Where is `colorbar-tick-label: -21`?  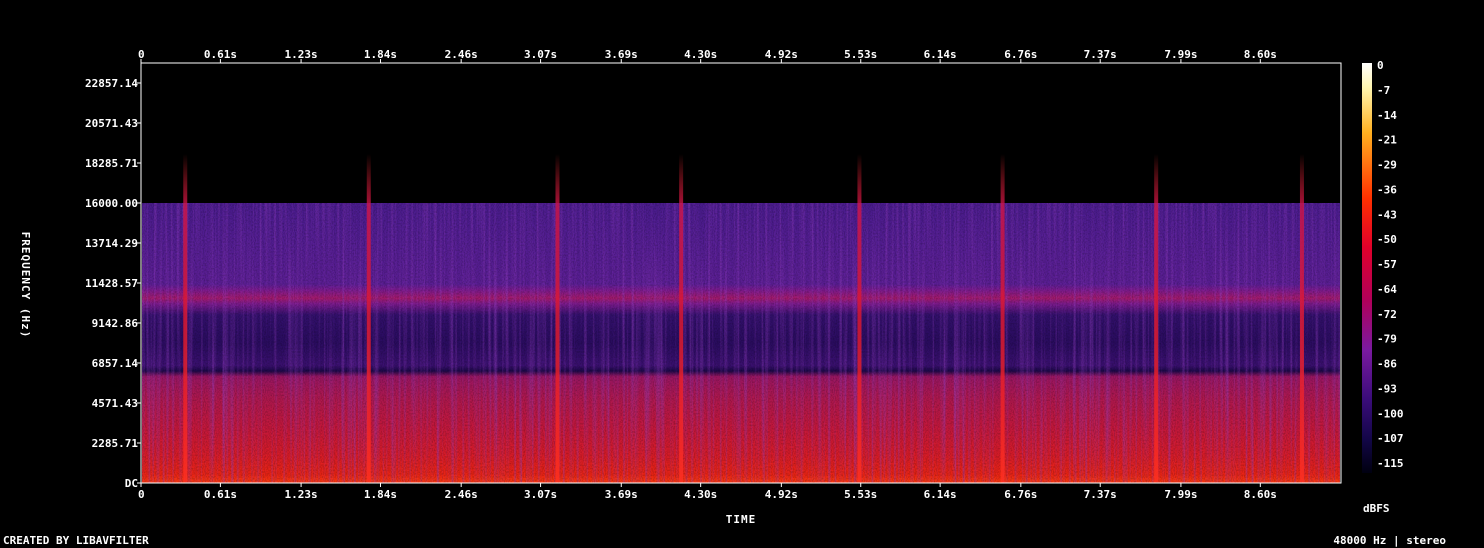
colorbar-tick-label: -21 is located at coordinates (1387, 140).